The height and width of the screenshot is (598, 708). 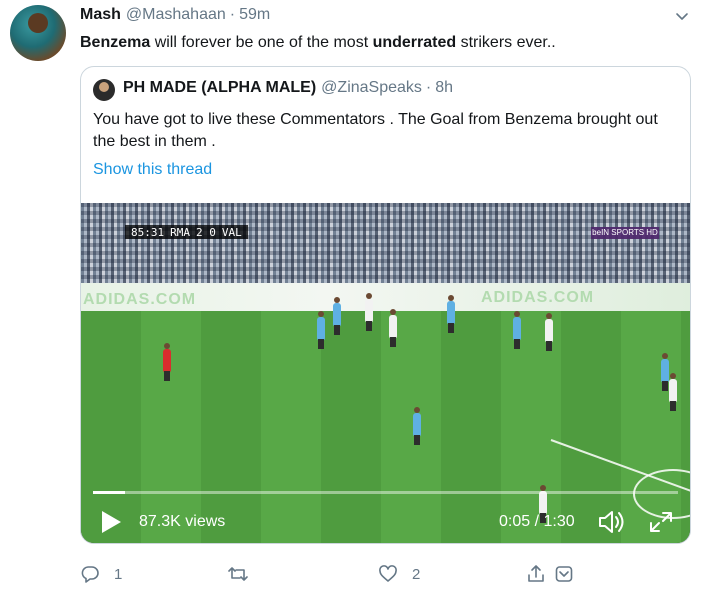 I want to click on scorebug-away: VAL, so click(x=231, y=232).